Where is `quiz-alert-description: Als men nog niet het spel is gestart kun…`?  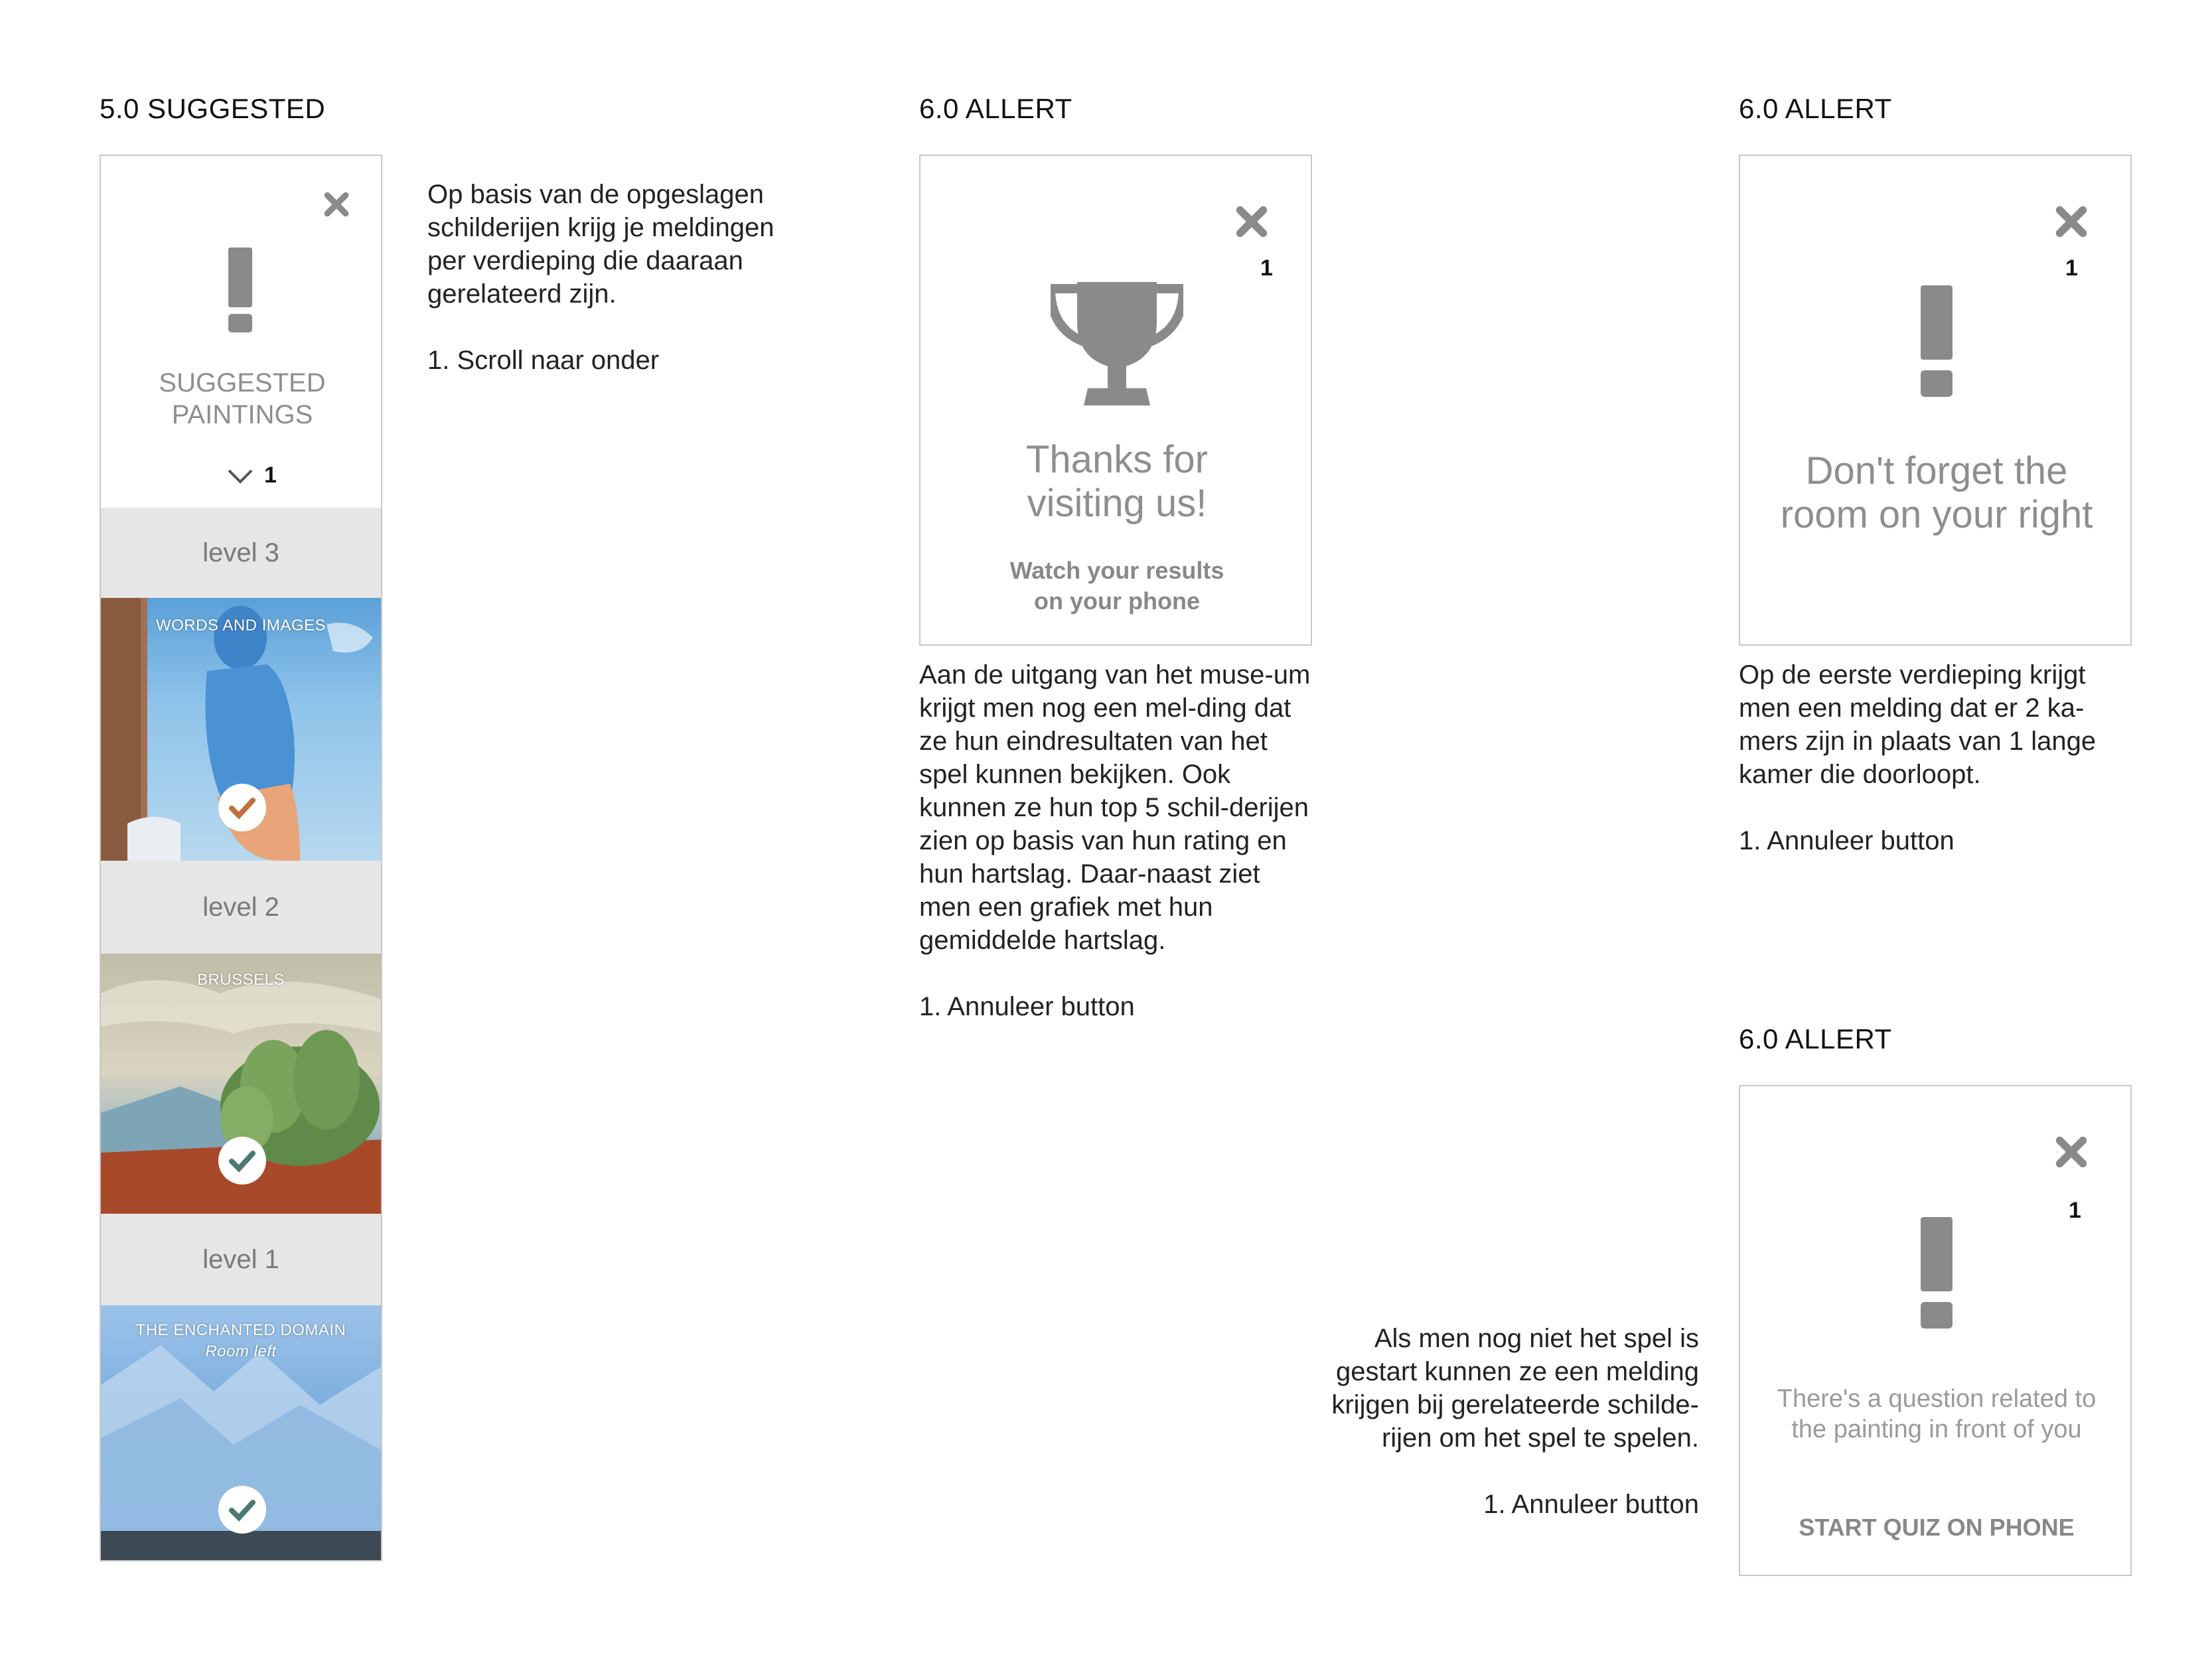
quiz-alert-description: Als men nog niet het spel is gestart kun… is located at coordinates (1493, 1438).